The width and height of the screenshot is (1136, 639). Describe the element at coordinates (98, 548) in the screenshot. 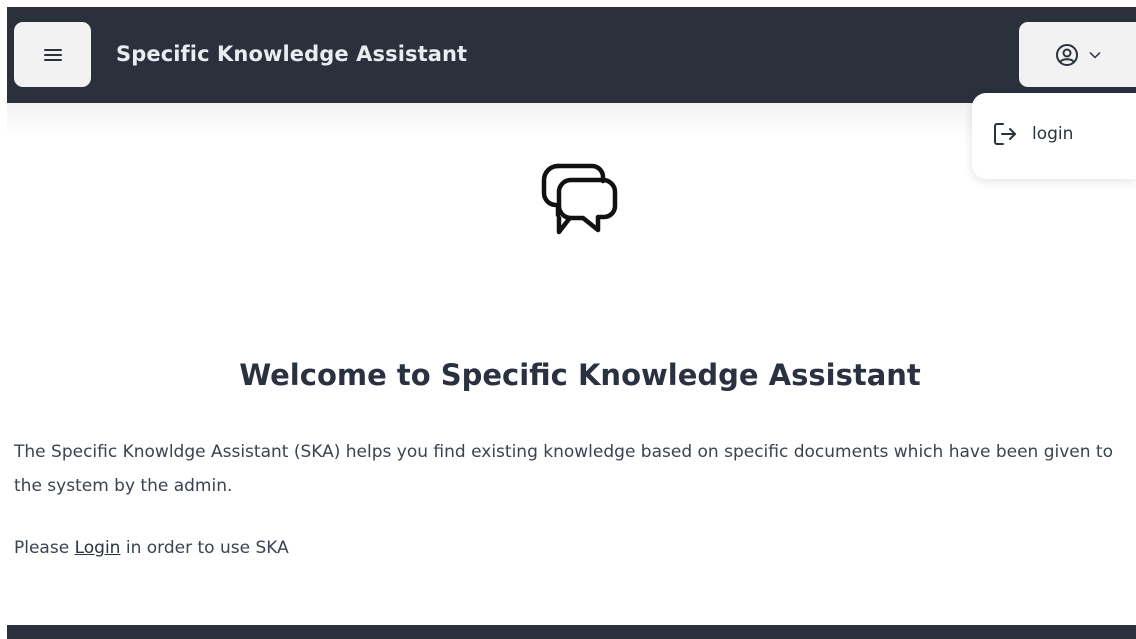

I see `login-link: Login` at that location.